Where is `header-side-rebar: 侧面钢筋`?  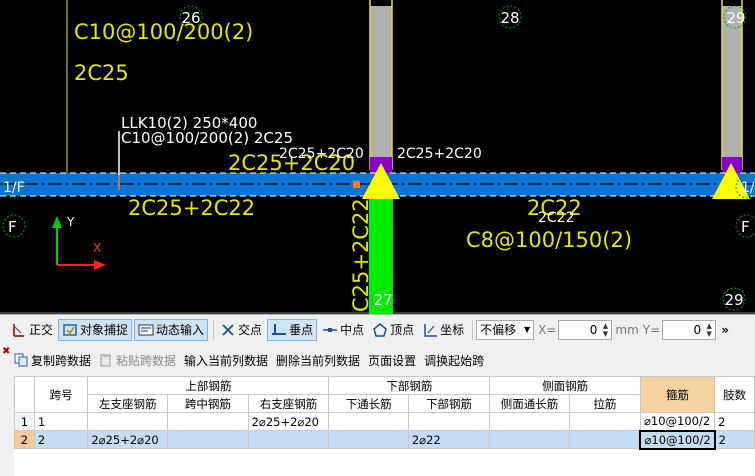
header-side-rebar: 侧面钢筋 is located at coordinates (565, 385).